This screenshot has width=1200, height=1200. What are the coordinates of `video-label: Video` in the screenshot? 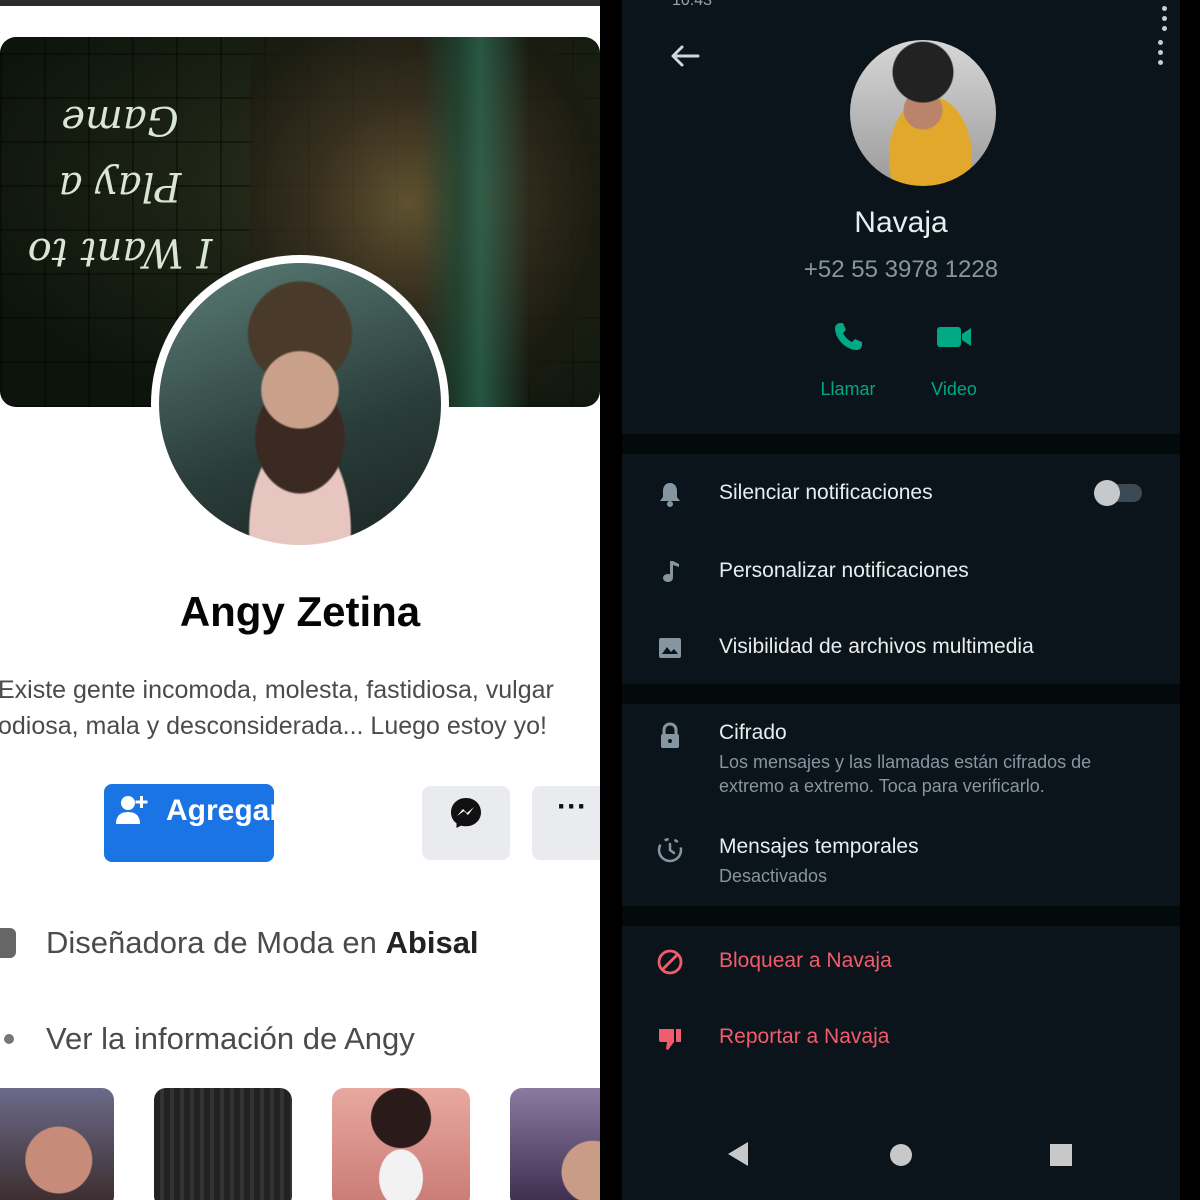 It's located at (954, 389).